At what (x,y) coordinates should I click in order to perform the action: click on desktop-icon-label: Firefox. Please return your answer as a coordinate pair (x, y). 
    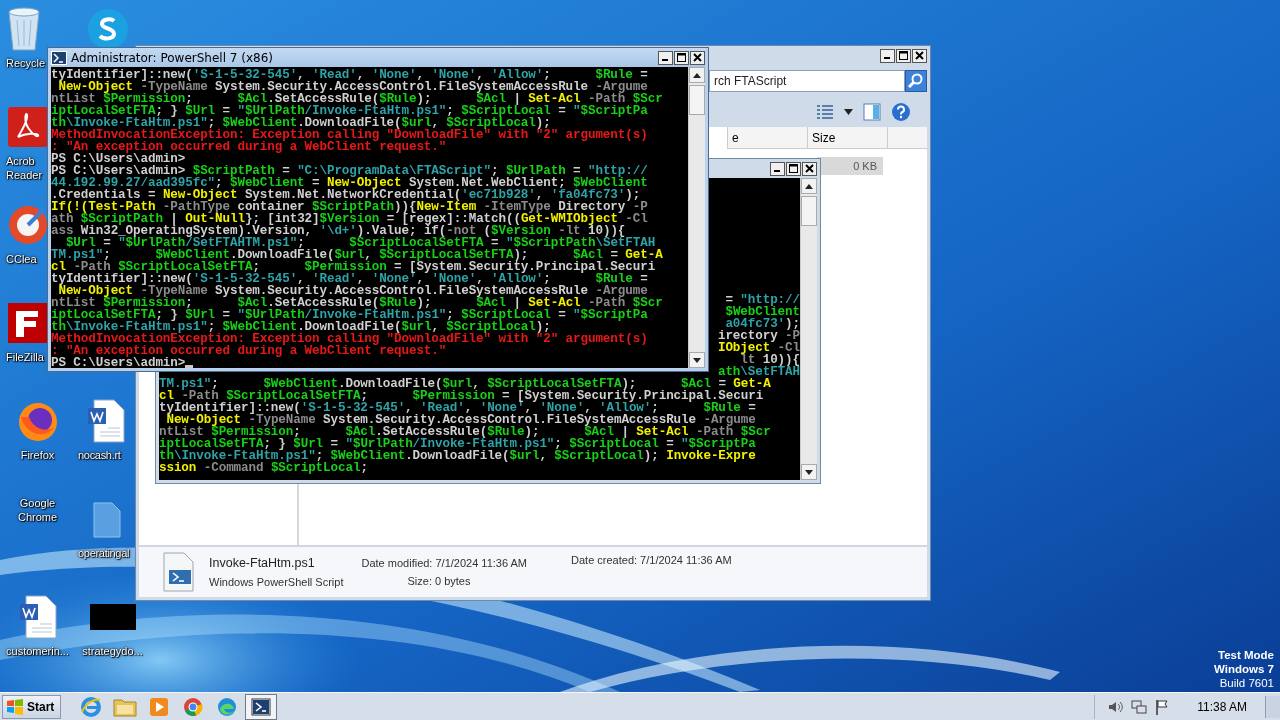
    Looking at the image, I should click on (37, 455).